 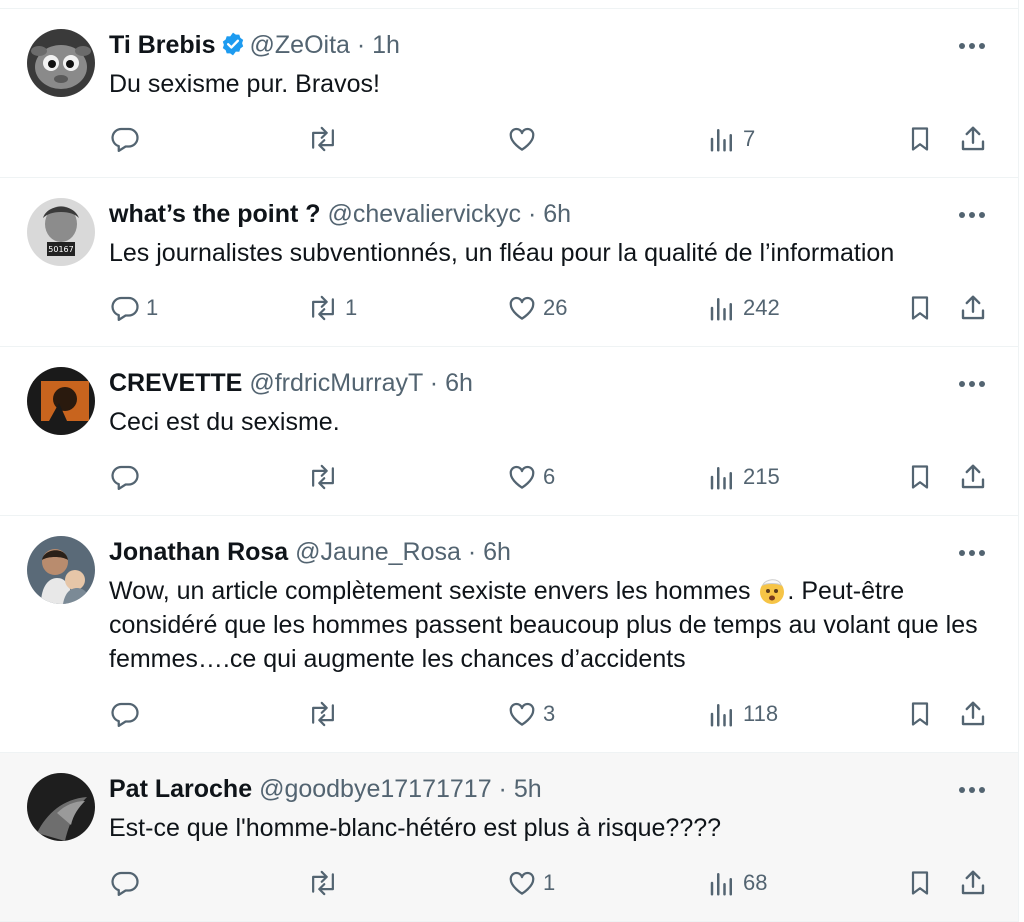 I want to click on tweet-header: Ti Brebis @ZeOita · 1h, so click(x=254, y=47).